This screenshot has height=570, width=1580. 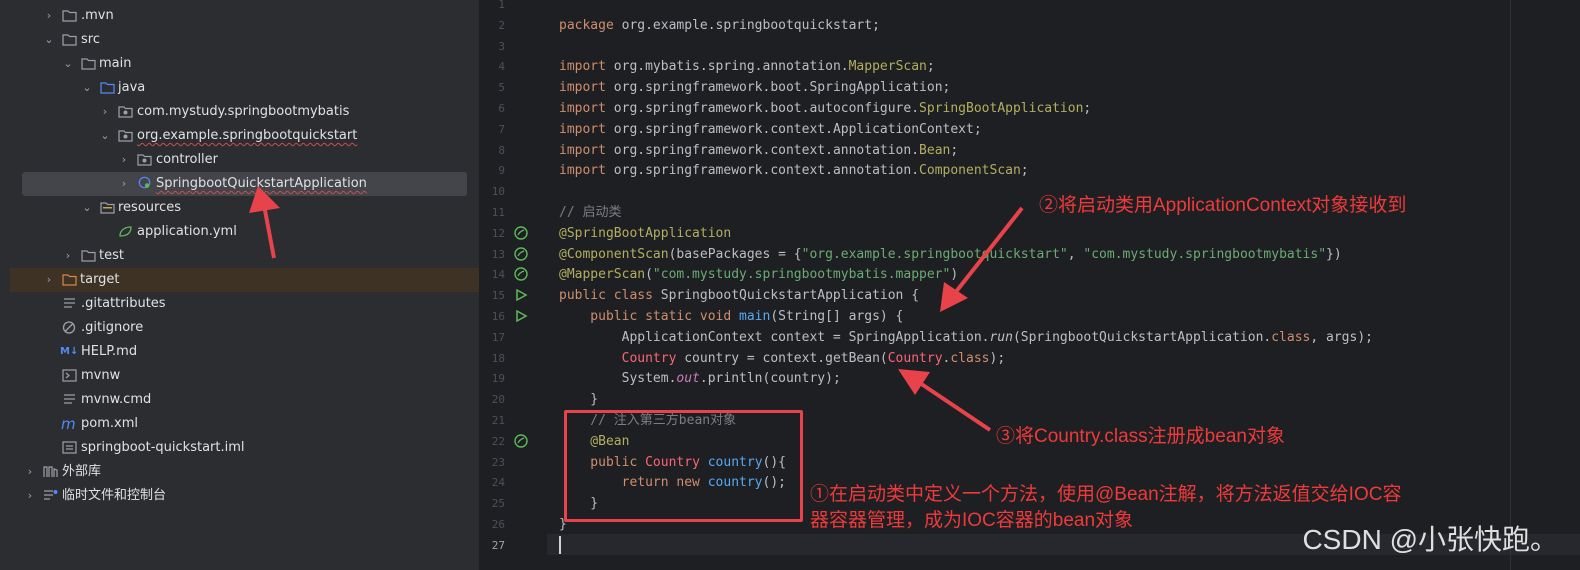 I want to click on arrow-to-getbean-line, so click(x=945, y=400).